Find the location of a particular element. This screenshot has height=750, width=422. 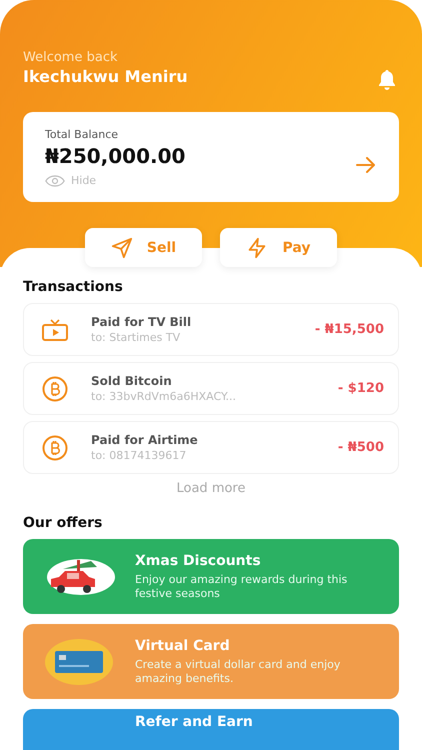

transaction-recipient: to: 08174139617 is located at coordinates (139, 455).